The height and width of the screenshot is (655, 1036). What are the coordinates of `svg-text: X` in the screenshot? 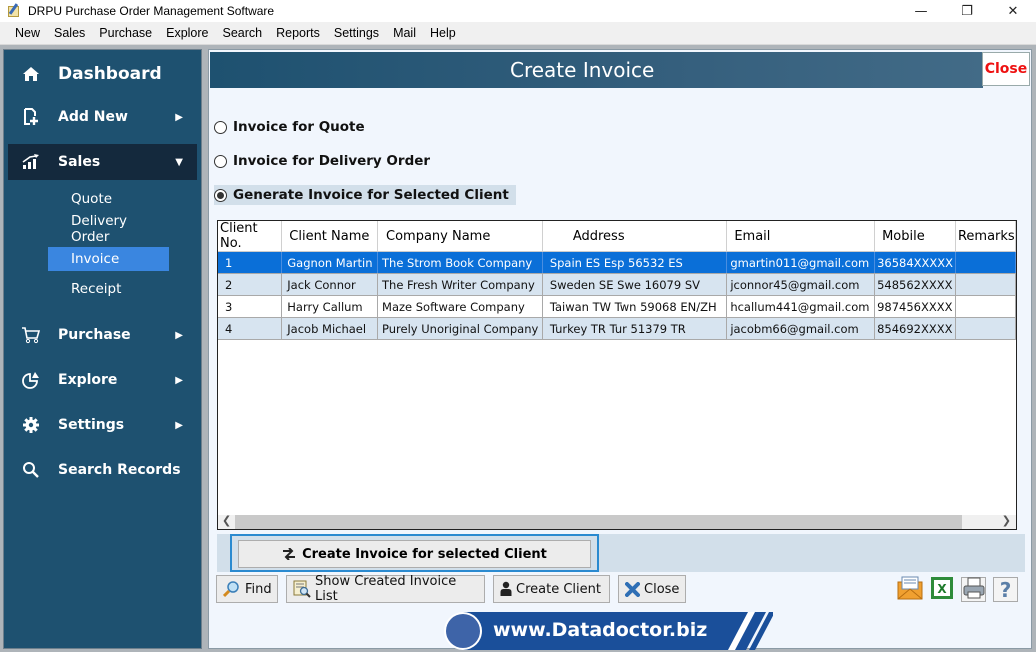 It's located at (942, 589).